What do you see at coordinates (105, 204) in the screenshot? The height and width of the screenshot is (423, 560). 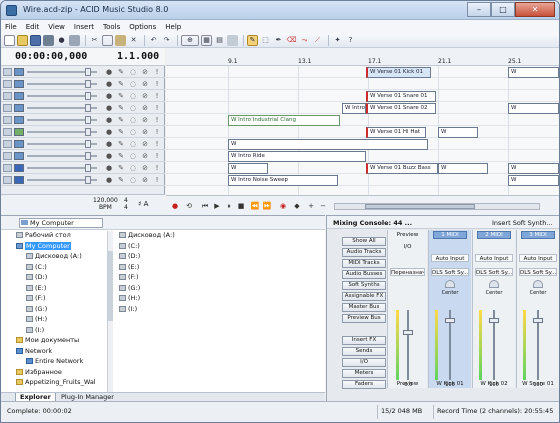 I see `tempo-readout: 120,000 BPM` at bounding box center [105, 204].